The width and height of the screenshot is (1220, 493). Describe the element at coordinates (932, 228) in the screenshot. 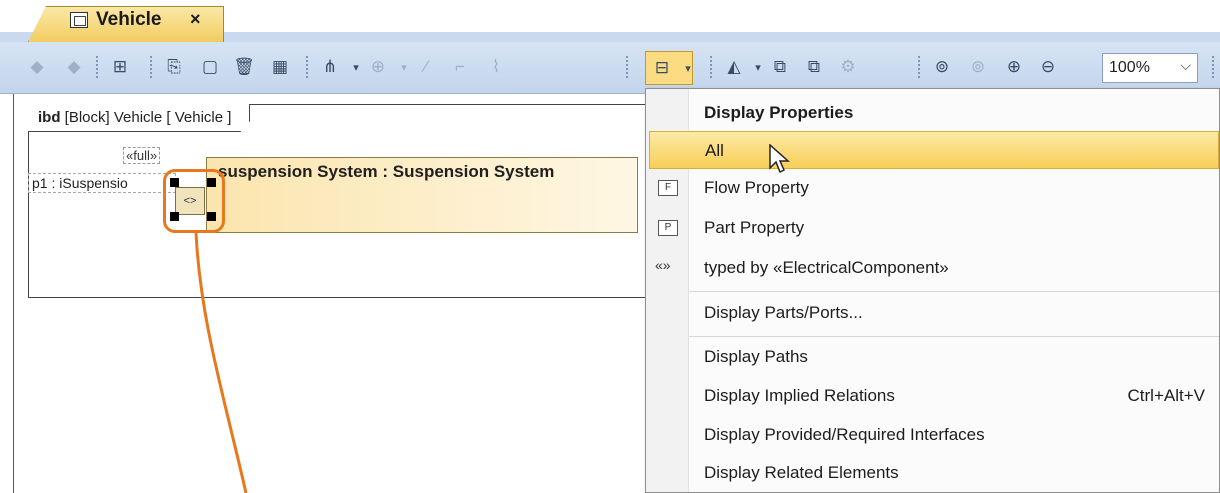

I see `menu-item-part-property: P Part Property` at that location.